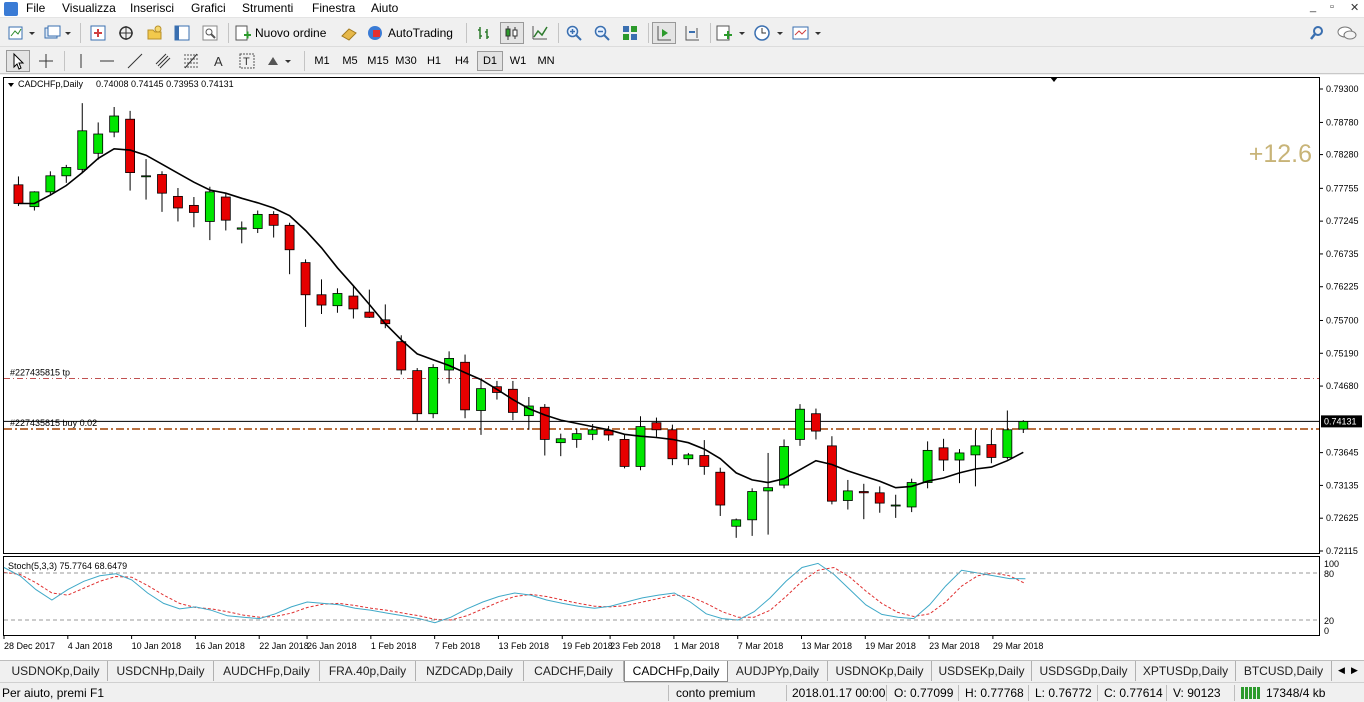 The height and width of the screenshot is (702, 1364). What do you see at coordinates (378, 61) in the screenshot?
I see `timeframe-m15: M15` at bounding box center [378, 61].